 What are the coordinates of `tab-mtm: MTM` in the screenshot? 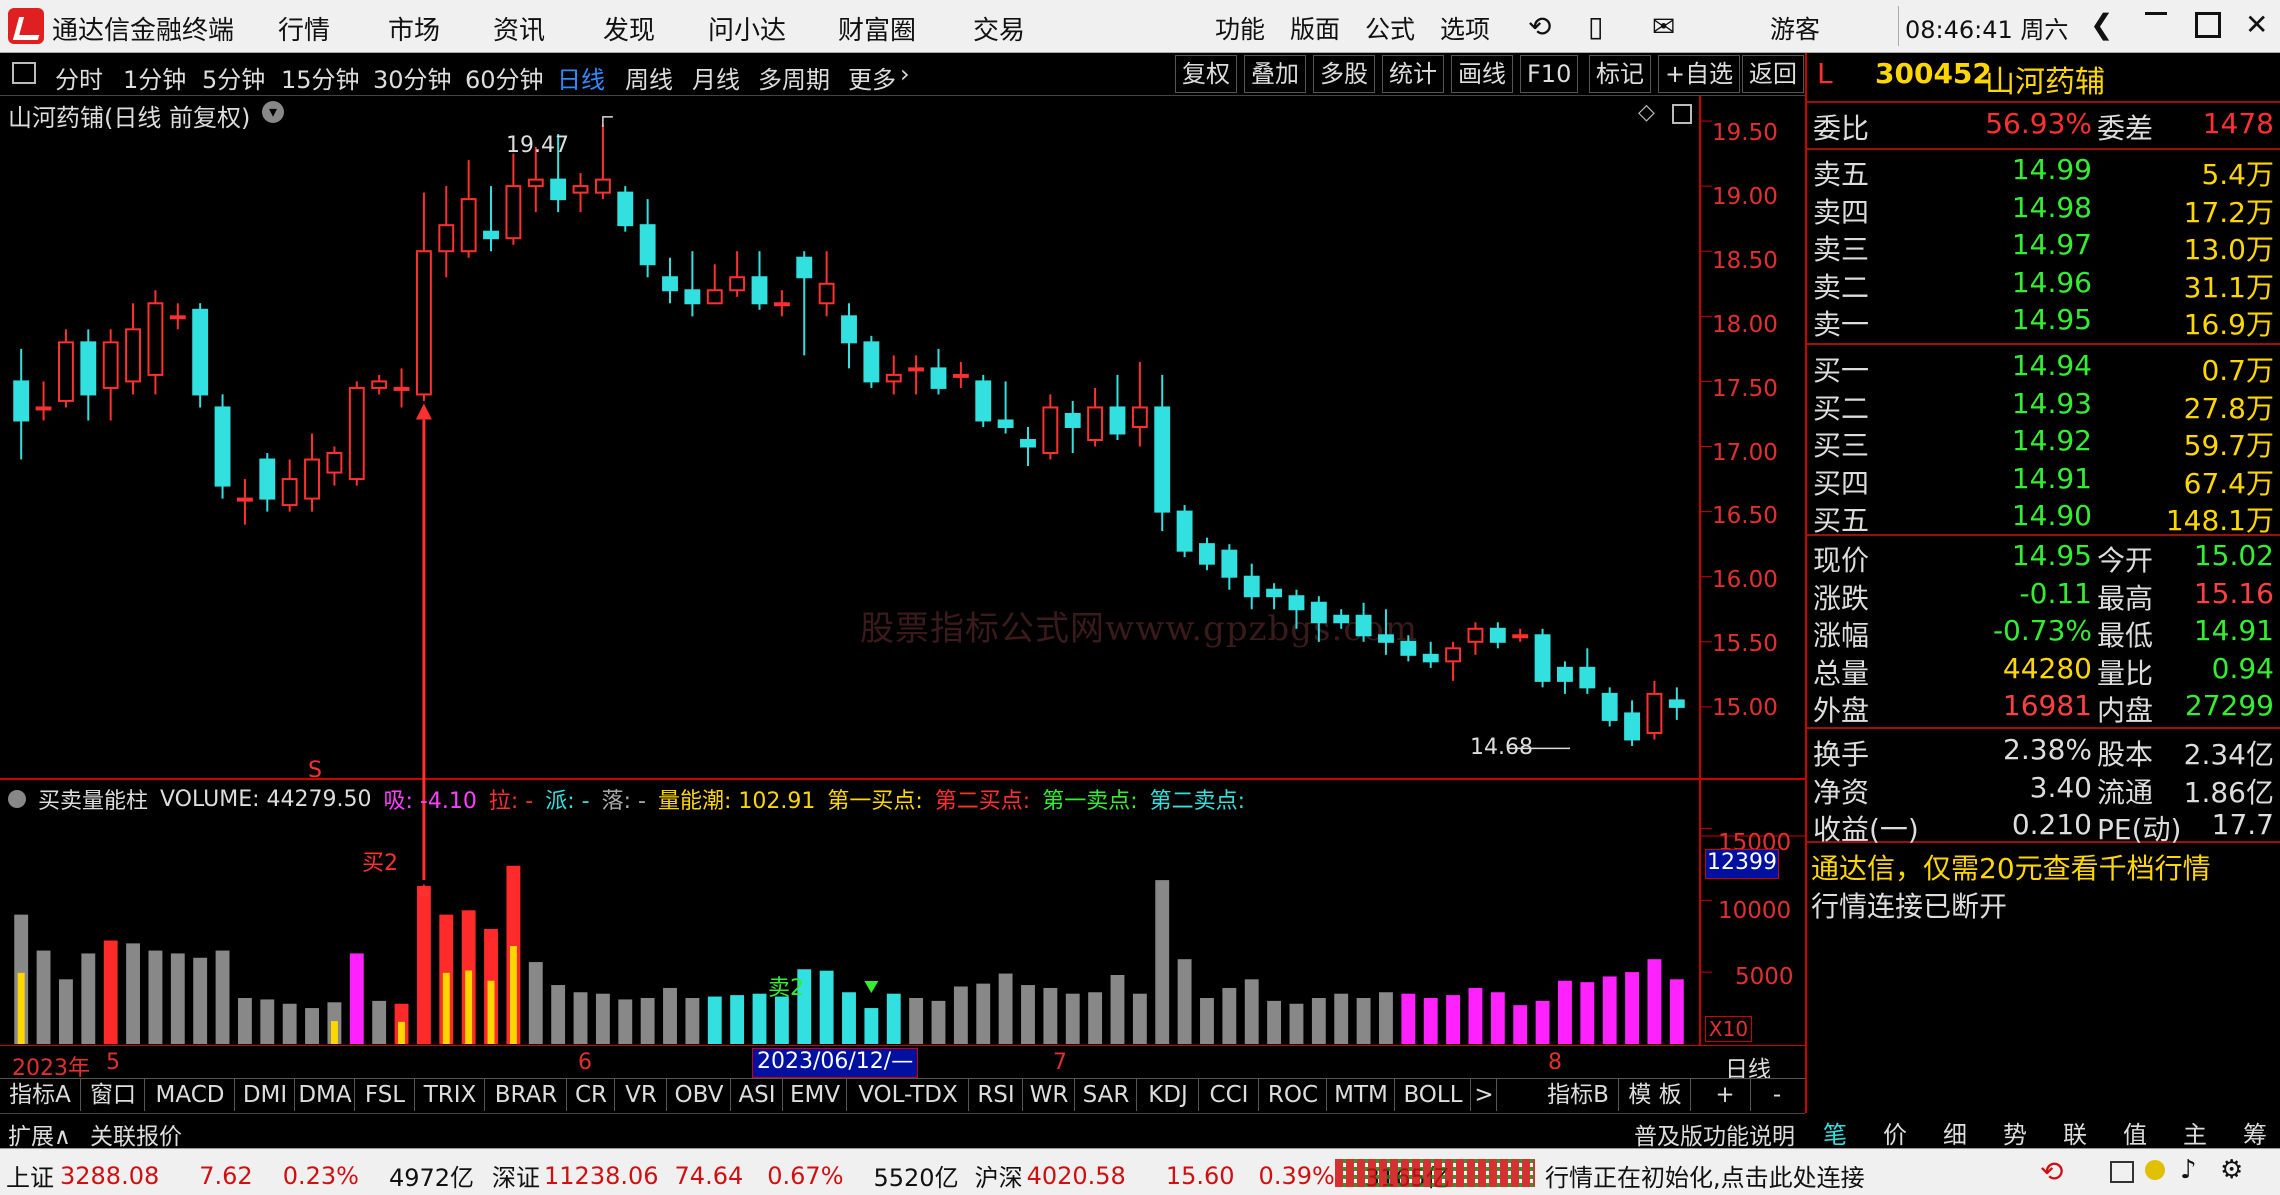 It's located at (1361, 1095).